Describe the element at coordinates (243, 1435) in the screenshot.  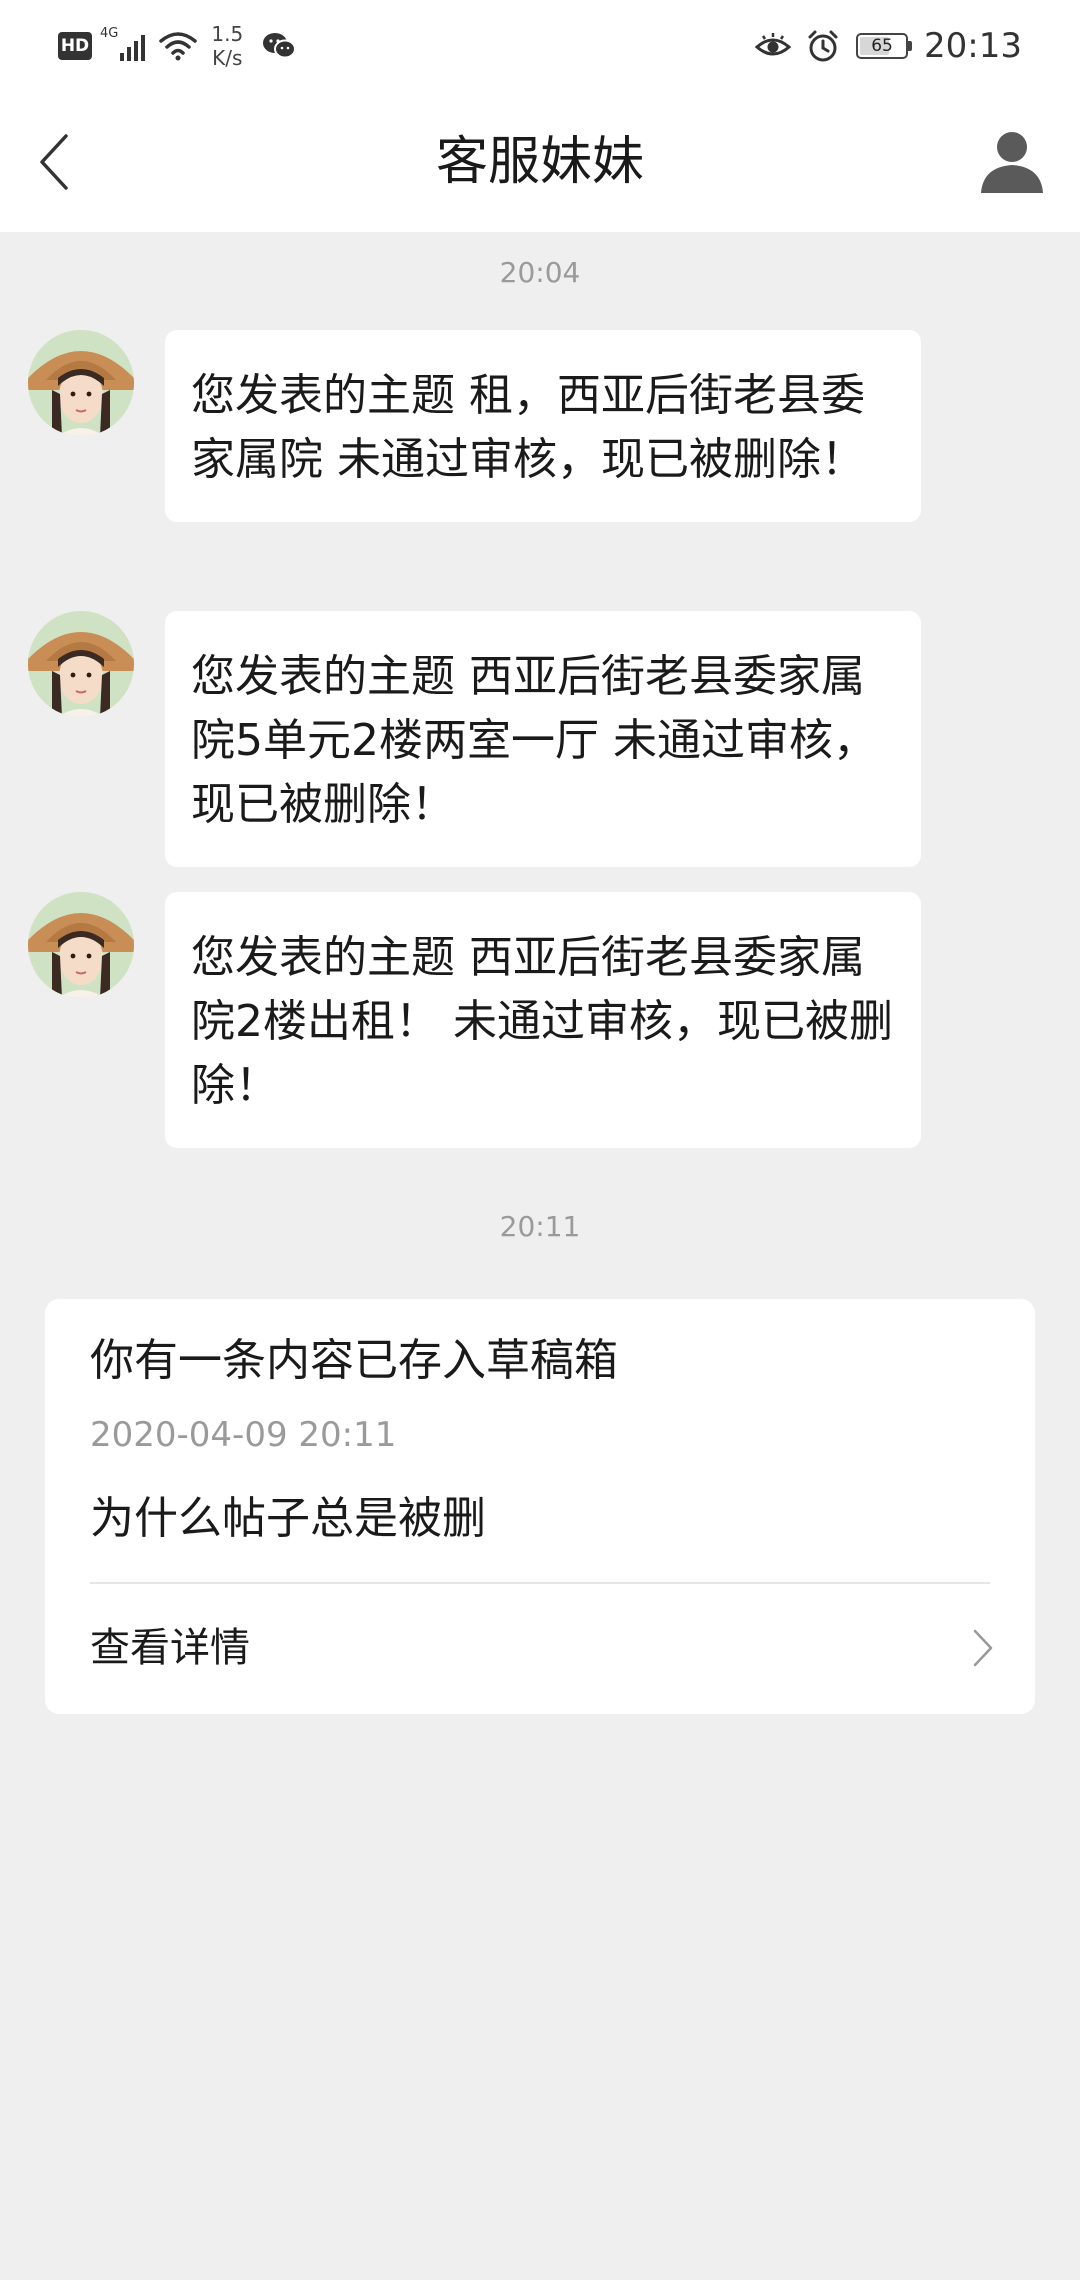
I see `draft-card-datetime: 2020-04-09 20:11` at that location.